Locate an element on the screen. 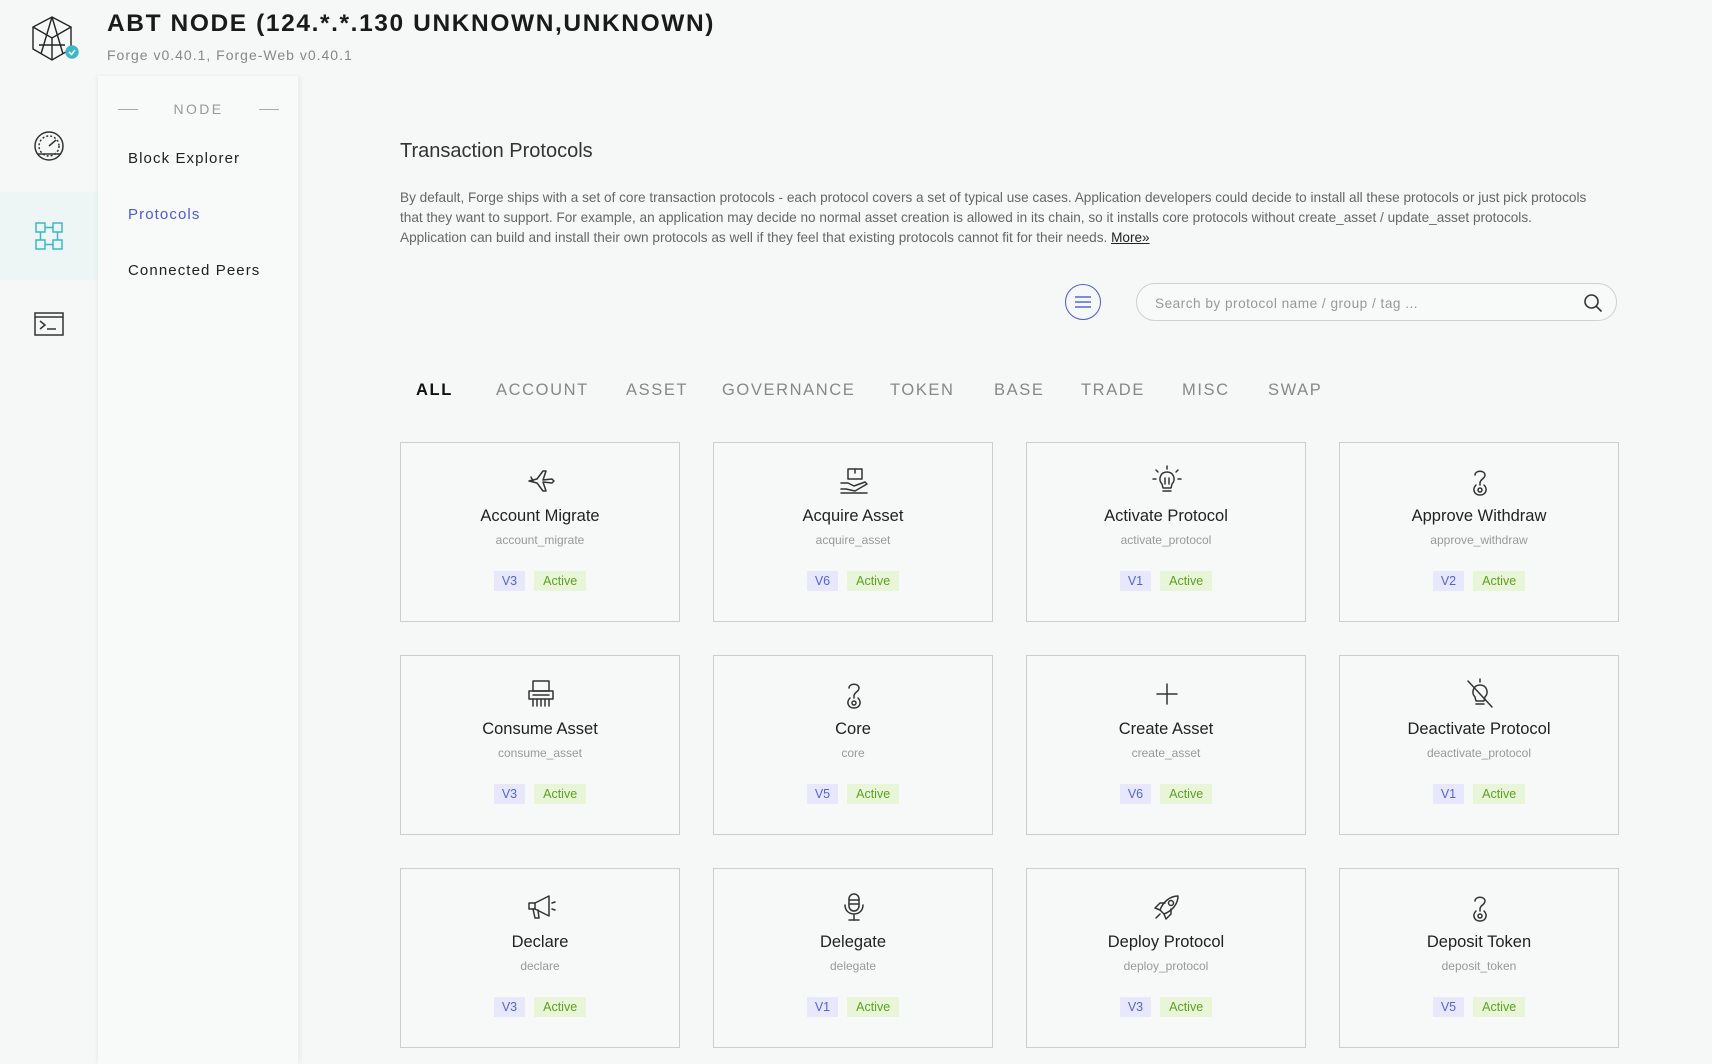  question-icon is located at coordinates (1480, 481).